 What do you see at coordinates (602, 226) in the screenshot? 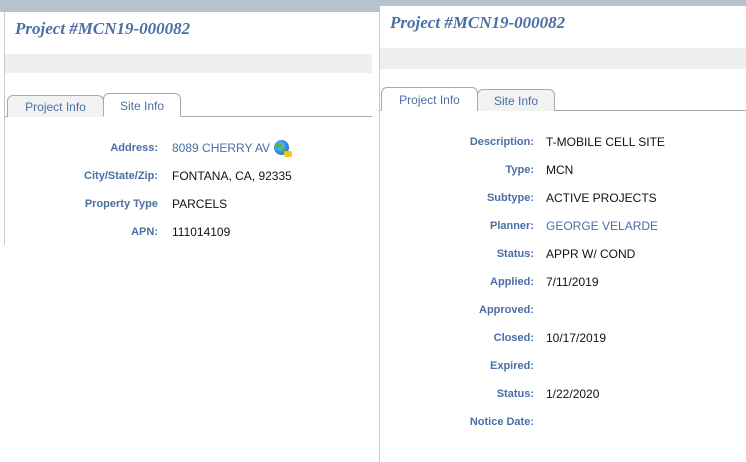
I see `planner-link: GEORGE VELARDE` at bounding box center [602, 226].